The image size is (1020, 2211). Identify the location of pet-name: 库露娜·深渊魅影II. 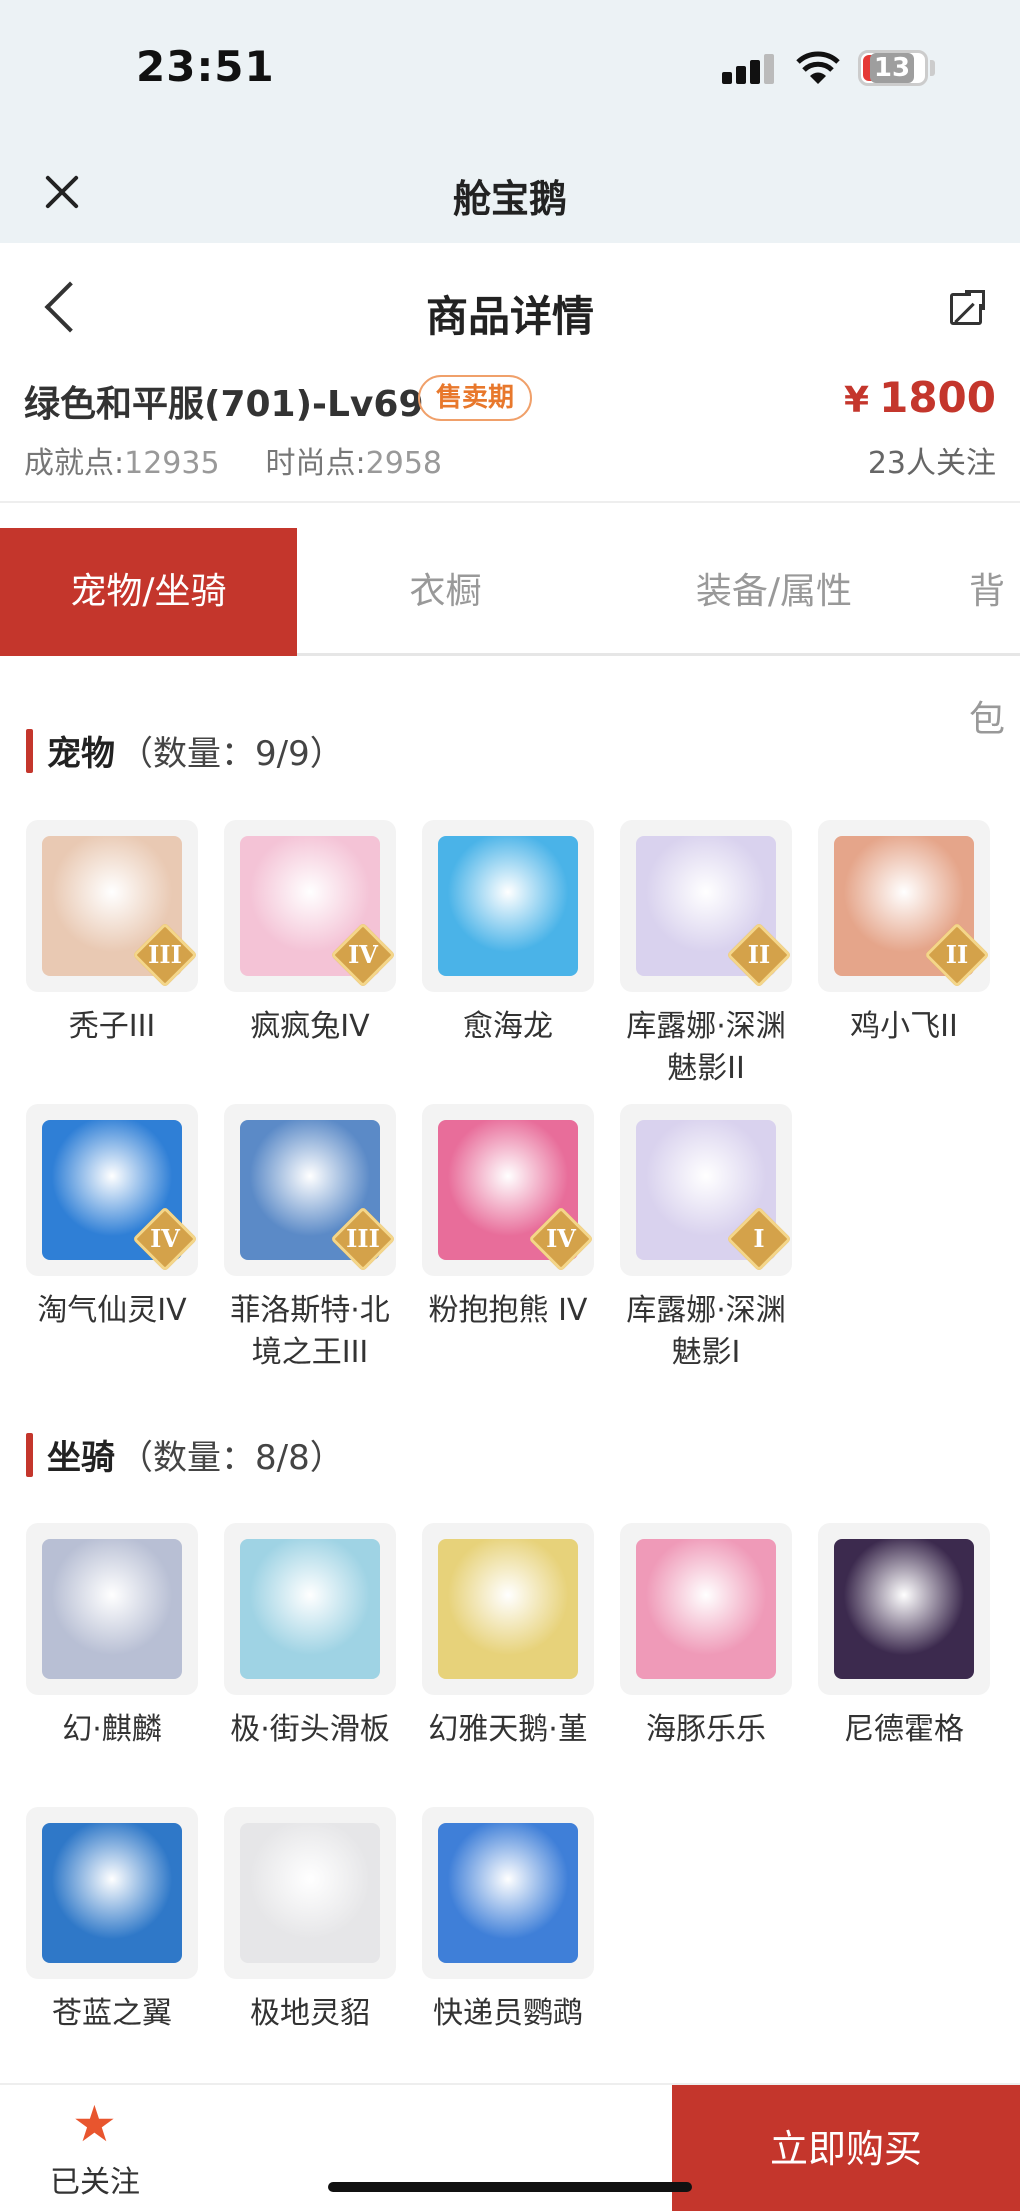
(706, 1047).